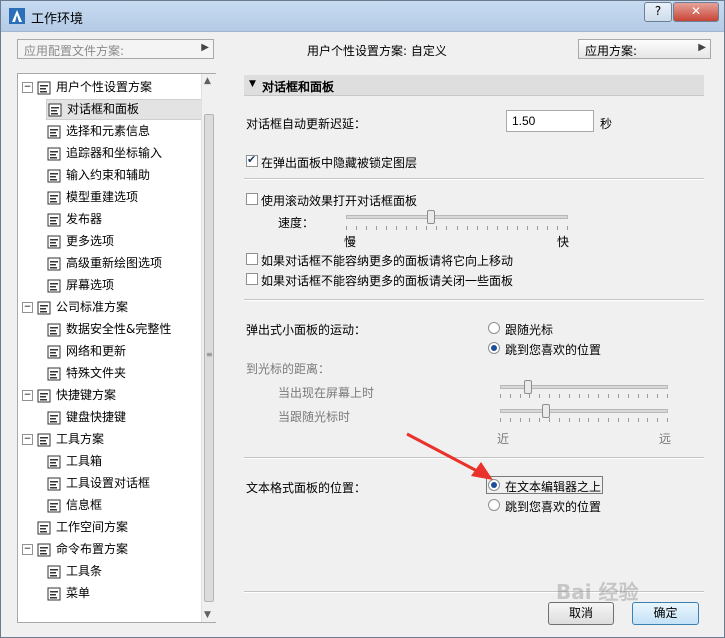  I want to click on grip-icon: ≡, so click(209, 354).